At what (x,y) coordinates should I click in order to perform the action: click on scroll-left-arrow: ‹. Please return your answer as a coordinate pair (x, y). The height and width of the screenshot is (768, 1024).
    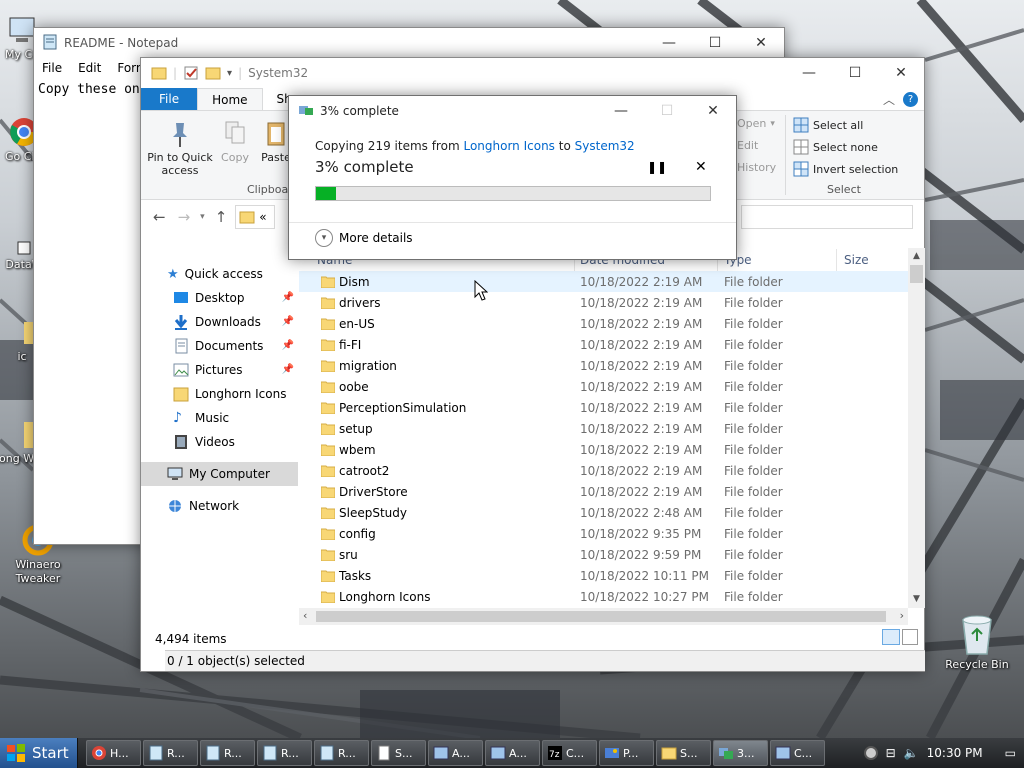
    Looking at the image, I should click on (305, 615).